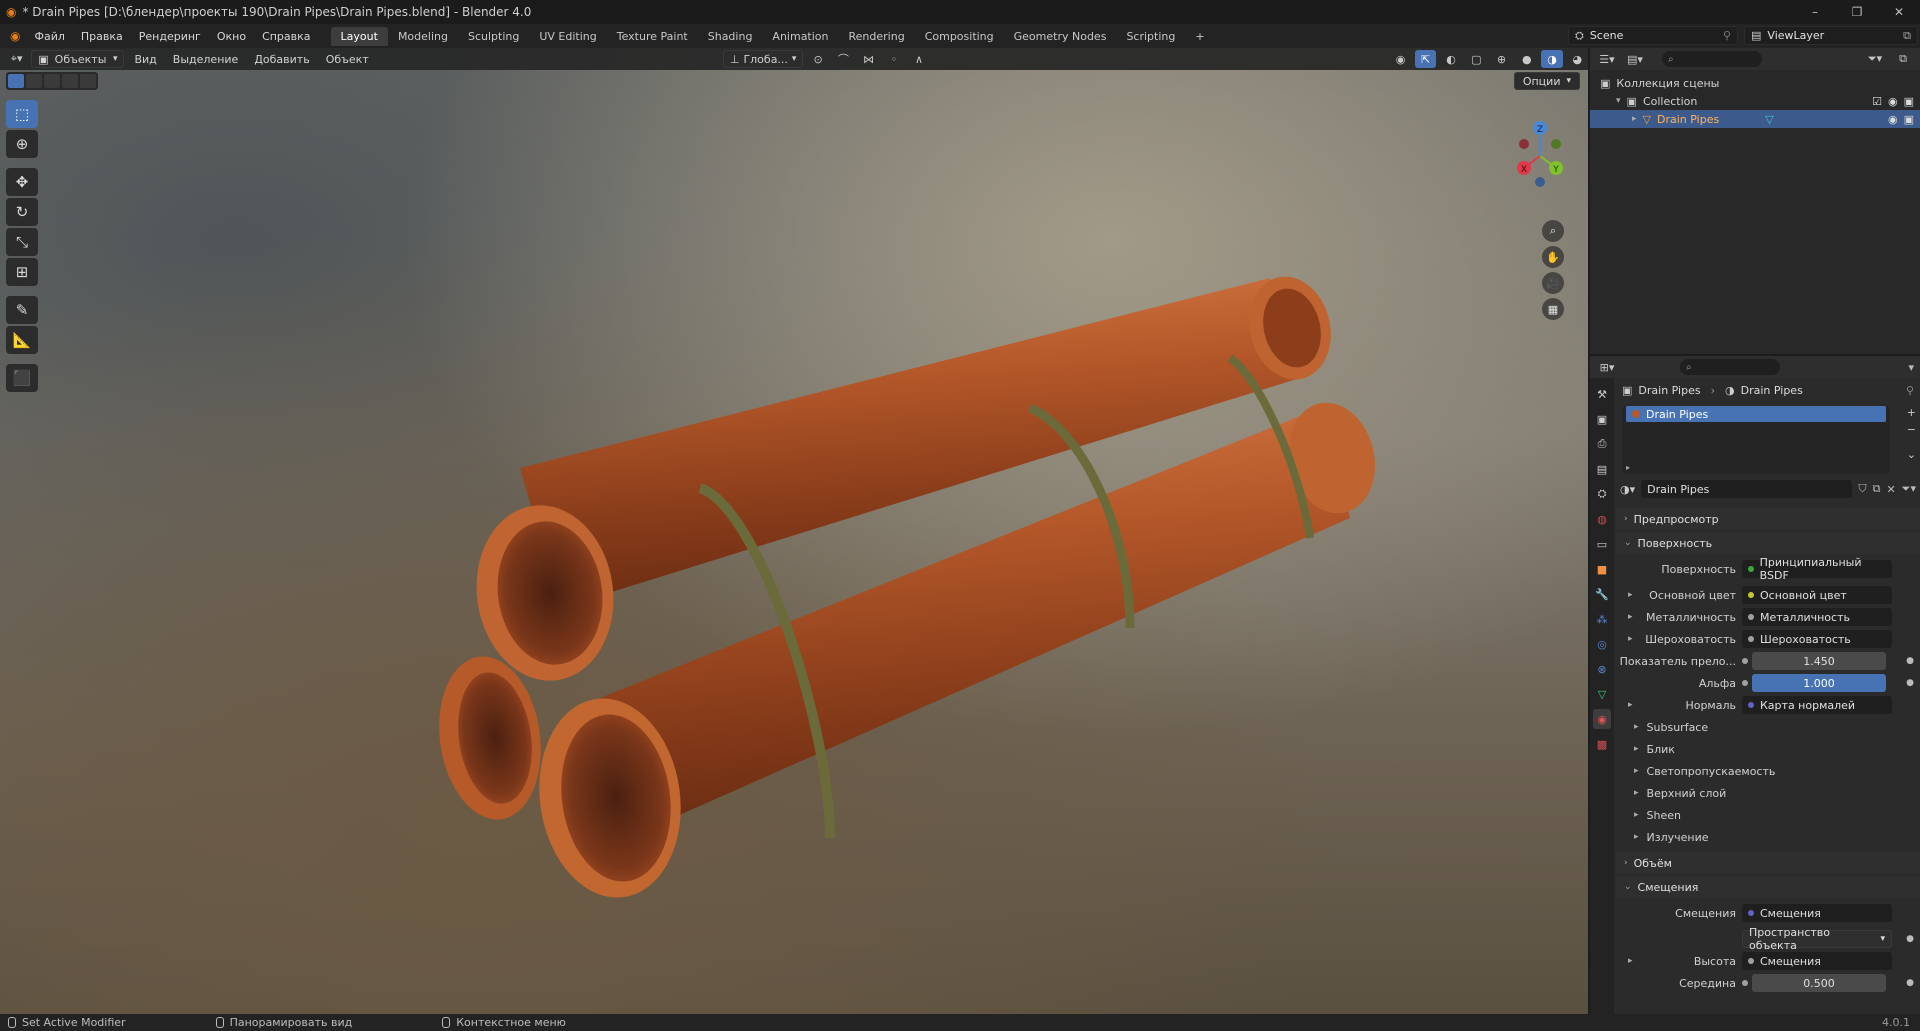 This screenshot has height=1031, width=1920. What do you see at coordinates (763, 59) in the screenshot?
I see `transform-orientation: ⊥ Глоба... ▾` at bounding box center [763, 59].